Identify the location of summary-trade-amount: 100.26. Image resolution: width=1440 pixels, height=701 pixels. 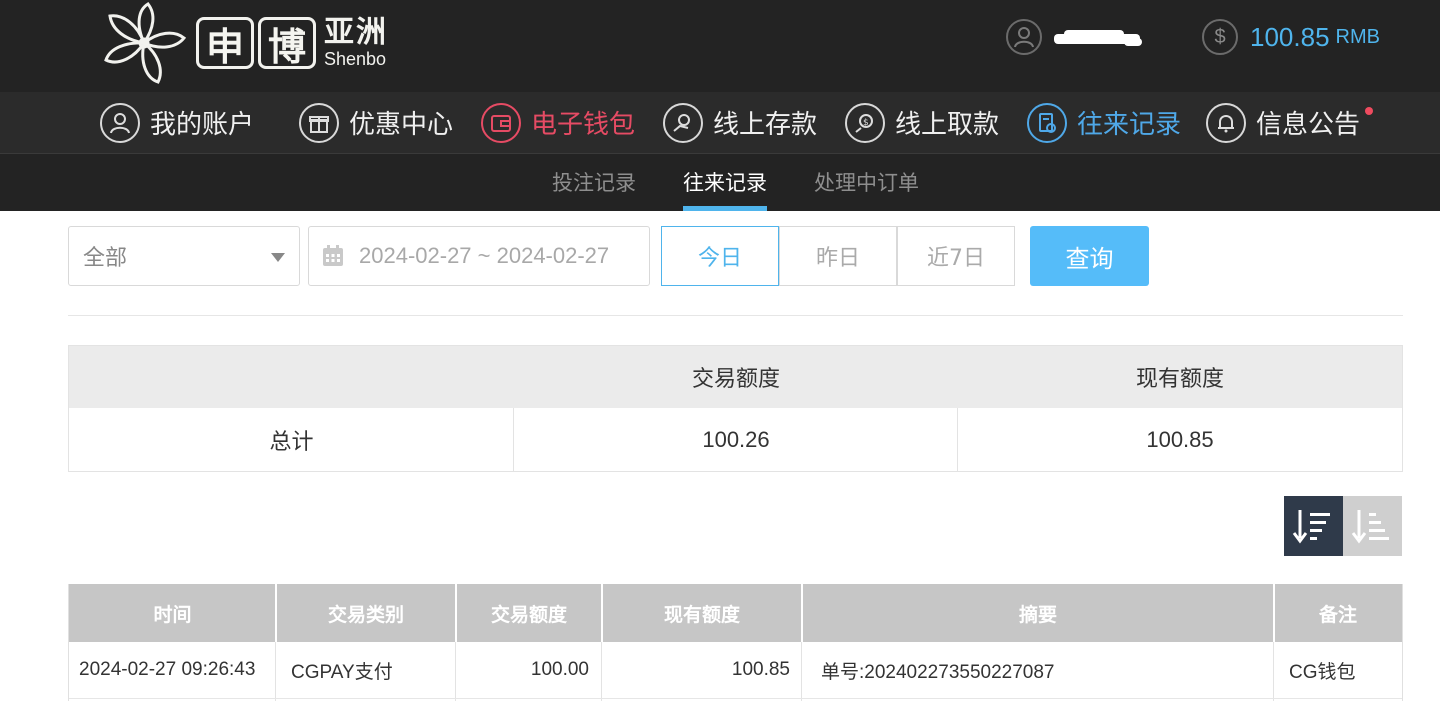
(736, 439).